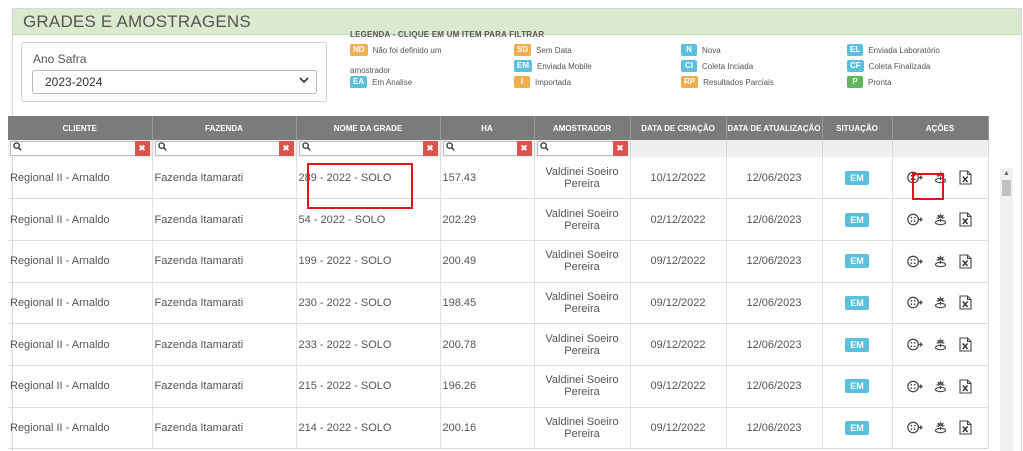 This screenshot has height=451, width=1023. What do you see at coordinates (855, 66) in the screenshot?
I see `legend-badge: CF` at bounding box center [855, 66].